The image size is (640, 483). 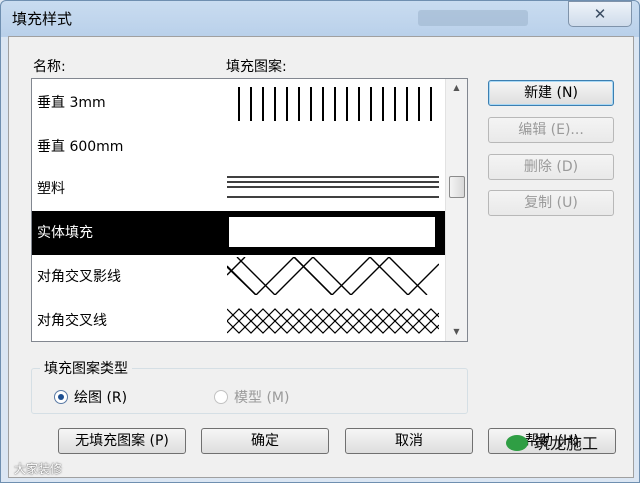 I want to click on drafting-radio: 绘图 (R), so click(x=90, y=397).